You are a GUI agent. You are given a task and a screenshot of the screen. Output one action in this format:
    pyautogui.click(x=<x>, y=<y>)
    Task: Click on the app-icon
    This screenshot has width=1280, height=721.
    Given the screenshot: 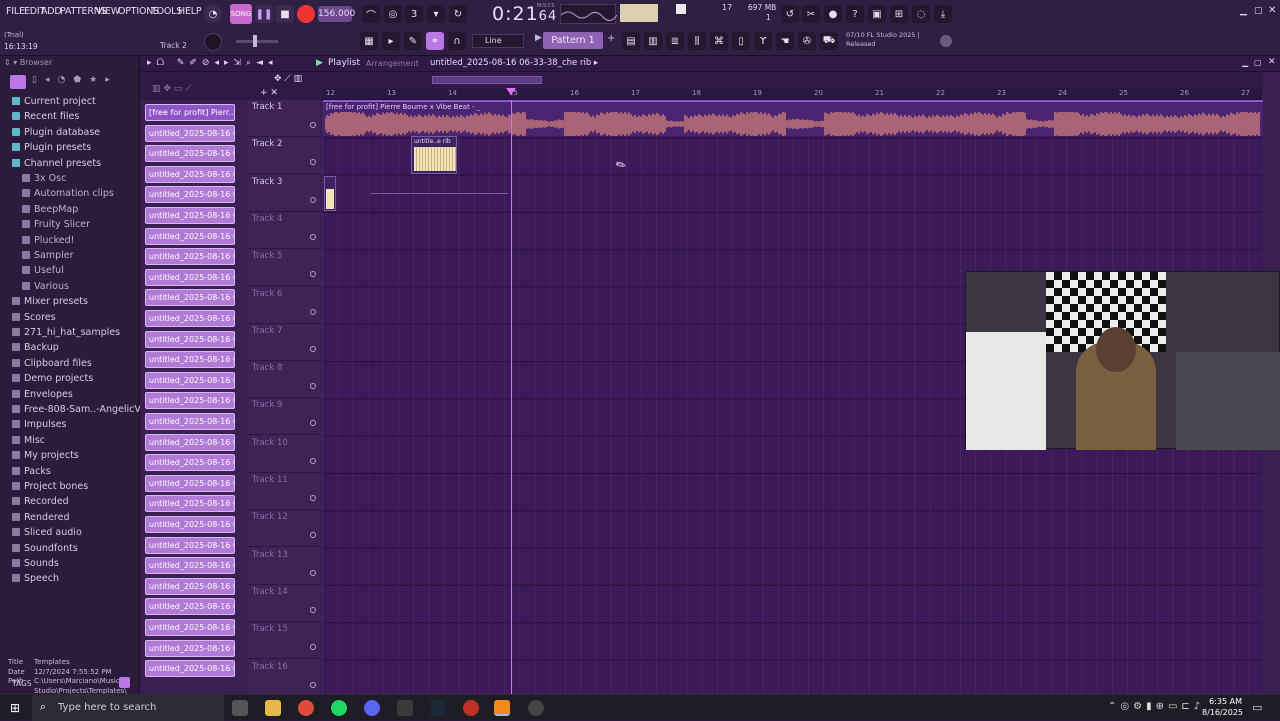 What is the action you would take?
    pyautogui.click(x=471, y=708)
    